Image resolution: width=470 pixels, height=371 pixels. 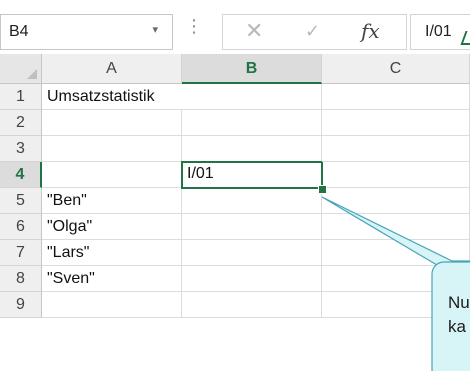 I want to click on callout-bubble, so click(x=395, y=283).